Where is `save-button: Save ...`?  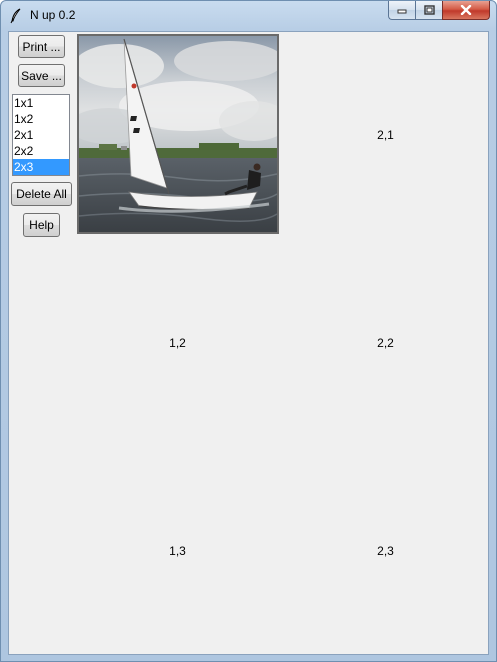 save-button: Save ... is located at coordinates (41, 75).